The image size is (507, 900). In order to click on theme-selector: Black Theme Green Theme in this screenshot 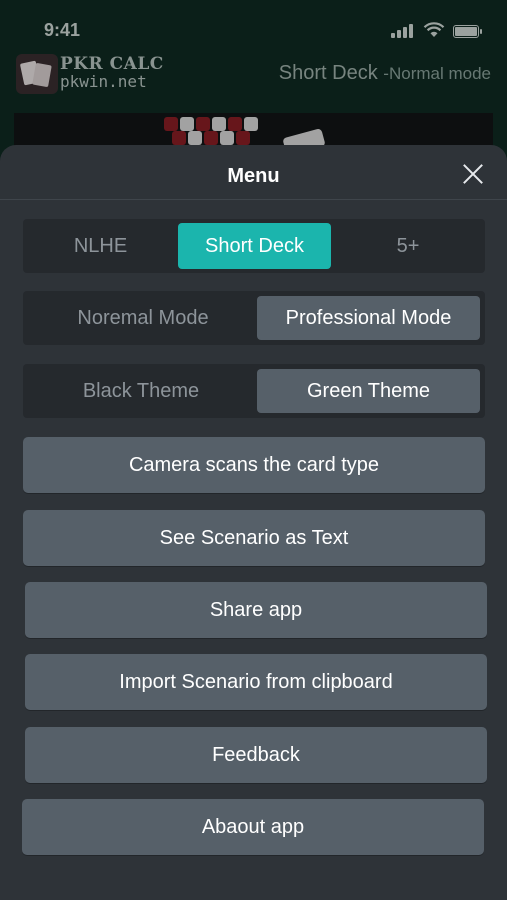, I will do `click(254, 391)`.